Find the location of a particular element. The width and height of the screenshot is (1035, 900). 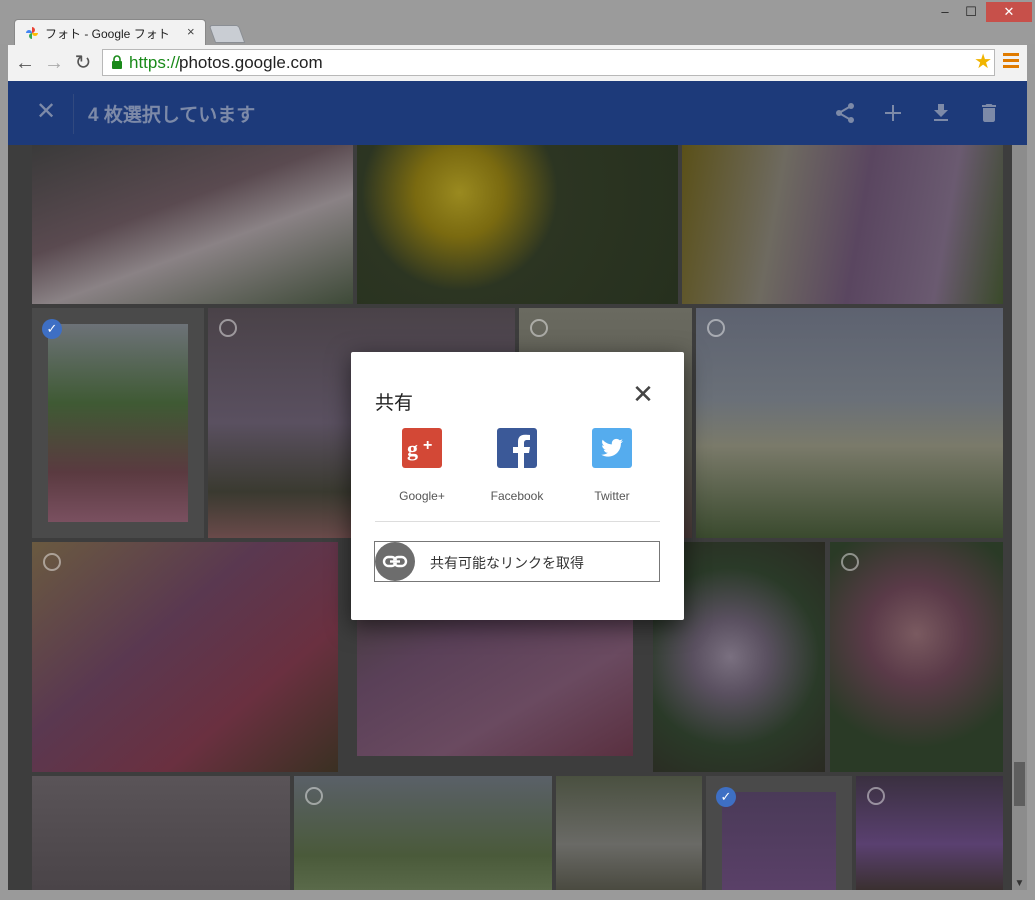

add-icon is located at coordinates (893, 113).